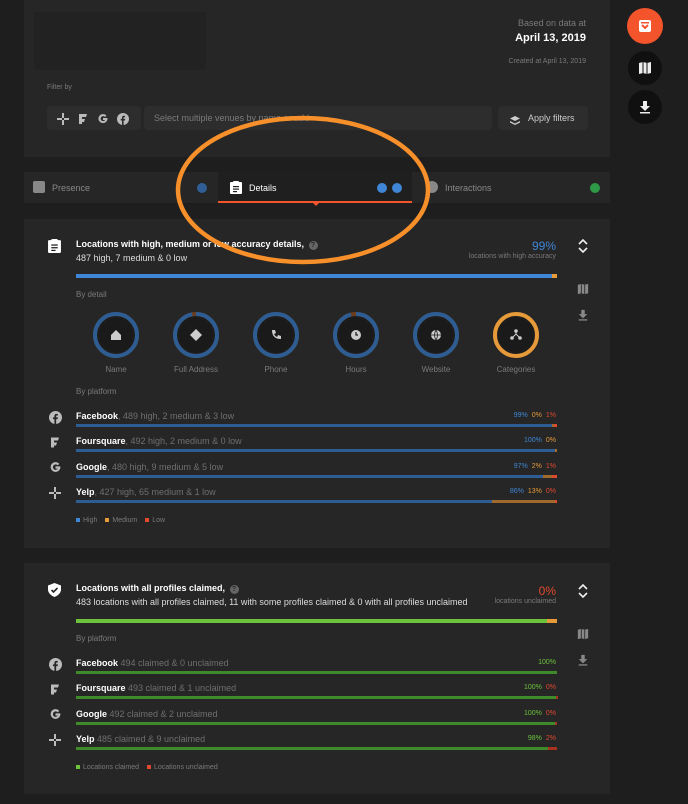 This screenshot has width=688, height=804. Describe the element at coordinates (159, 441) in the screenshot. I see `platform-row-label: Foursquare, 492 high, 2 medium & 0 low` at that location.